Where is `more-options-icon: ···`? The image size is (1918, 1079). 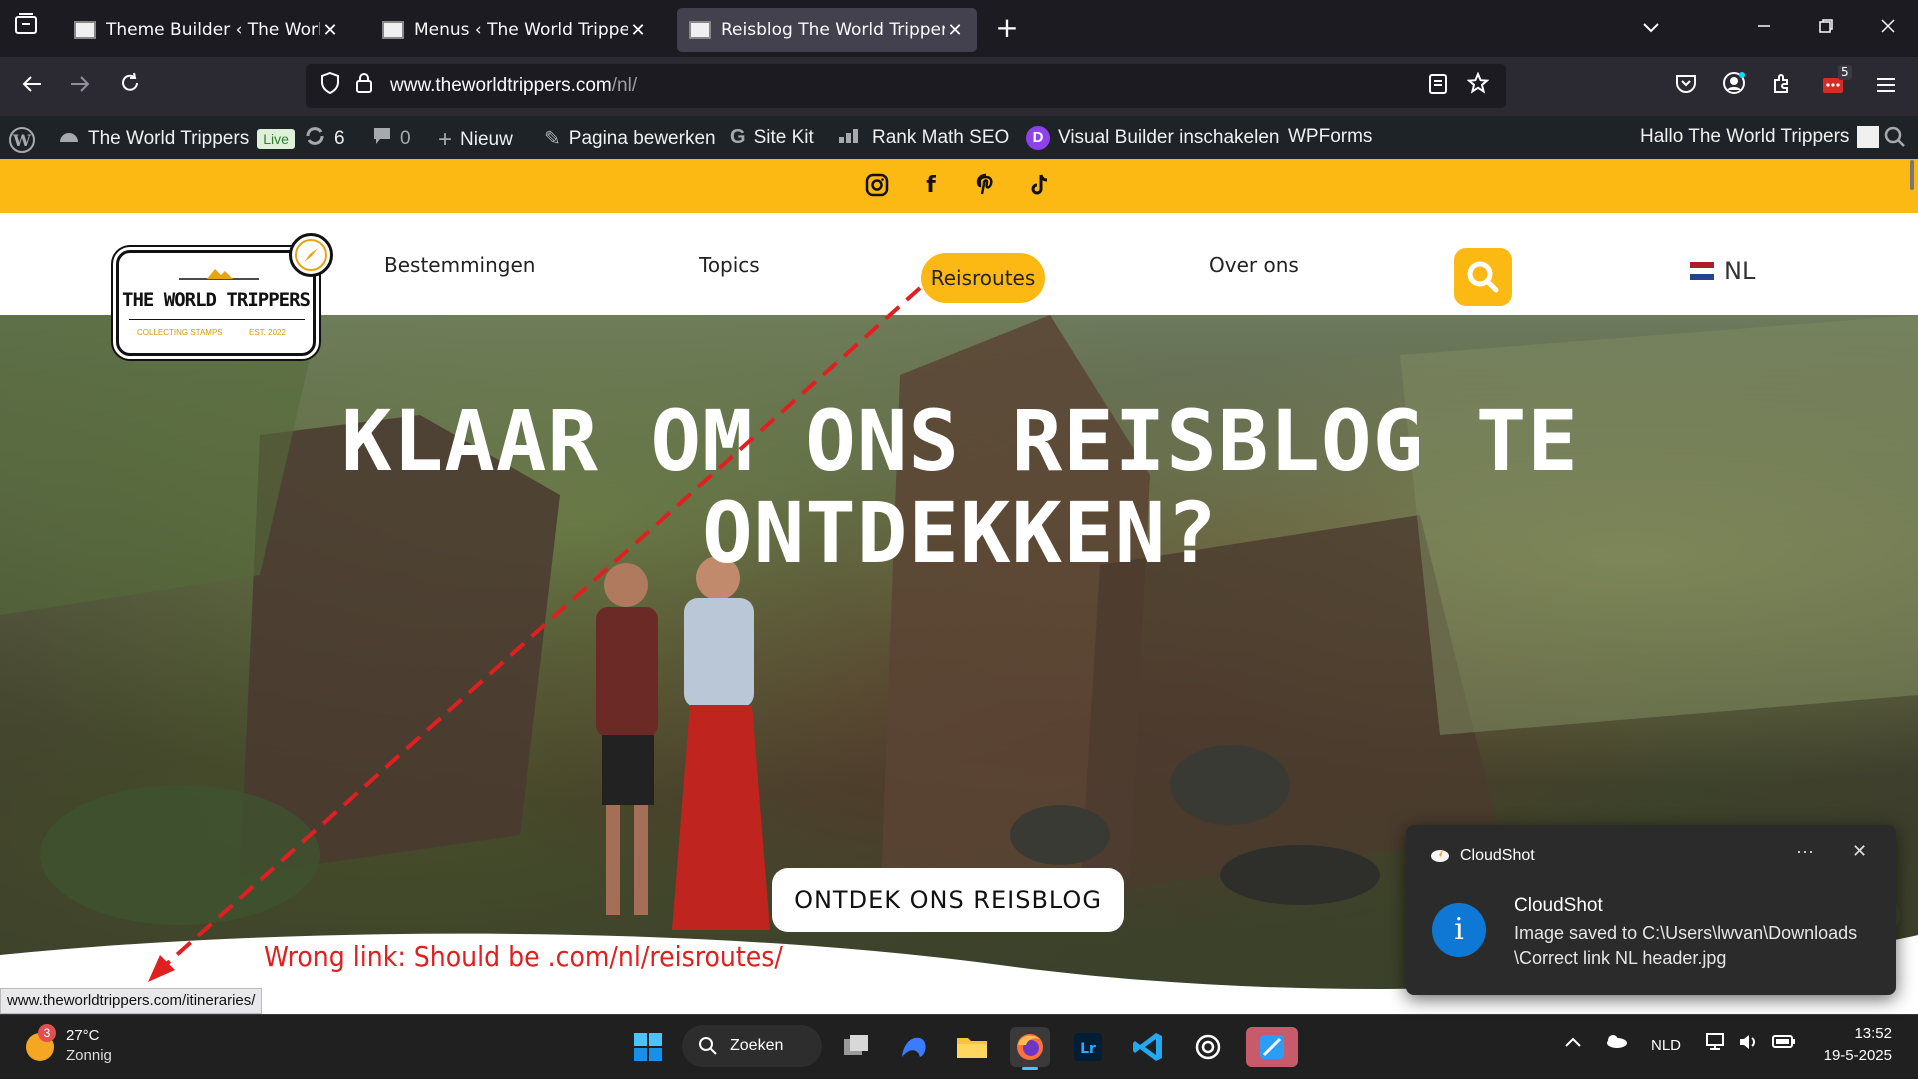 more-options-icon: ··· is located at coordinates (1805, 851).